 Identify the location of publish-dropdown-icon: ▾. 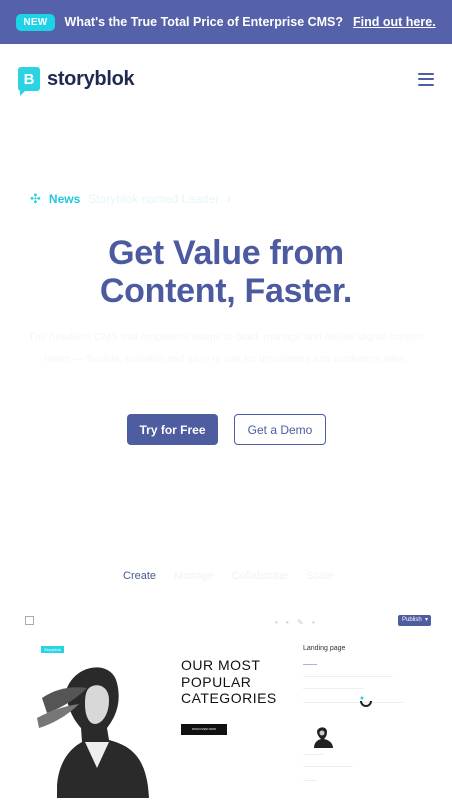
(426, 620).